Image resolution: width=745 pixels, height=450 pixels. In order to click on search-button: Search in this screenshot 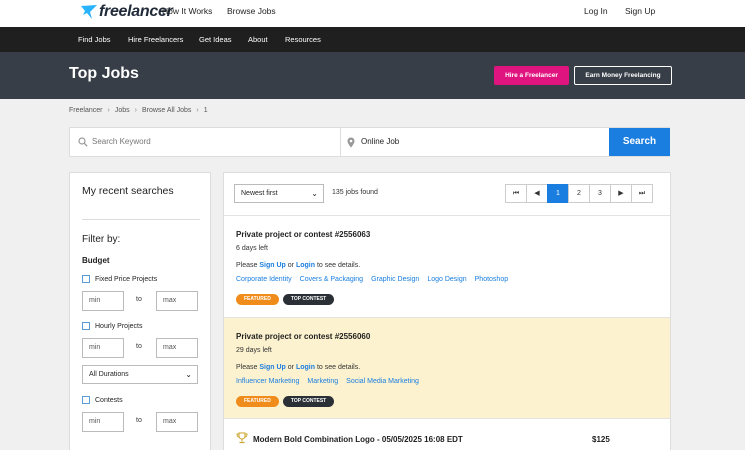, I will do `click(639, 142)`.